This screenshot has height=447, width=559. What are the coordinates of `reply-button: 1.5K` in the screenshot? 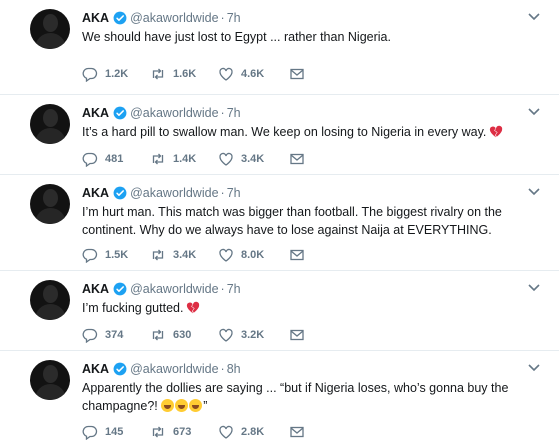 It's located at (116, 255).